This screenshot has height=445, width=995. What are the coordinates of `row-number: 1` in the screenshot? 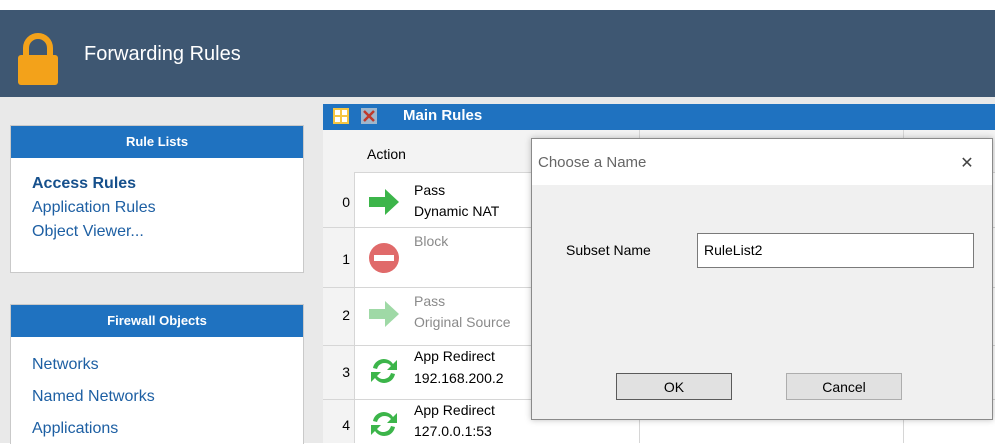 It's located at (346, 259).